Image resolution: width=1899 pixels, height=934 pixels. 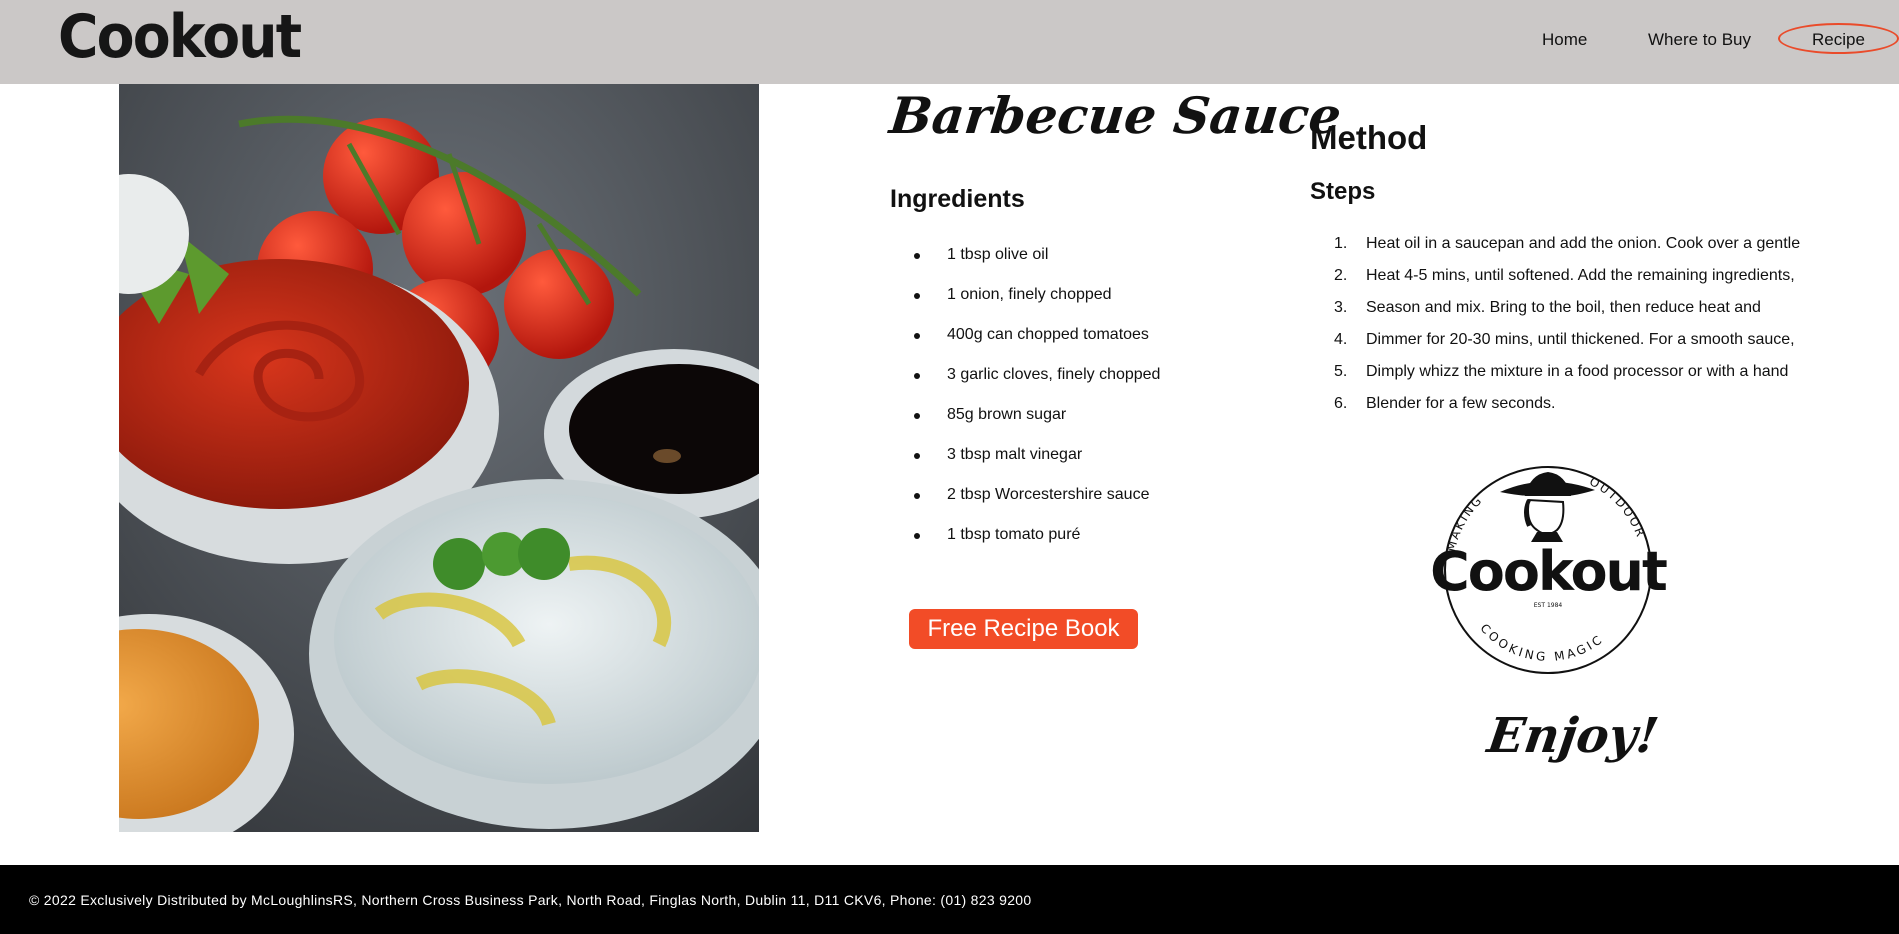 What do you see at coordinates (1699, 40) in the screenshot?
I see `nav-where-to-buy-link: Where to Buy` at bounding box center [1699, 40].